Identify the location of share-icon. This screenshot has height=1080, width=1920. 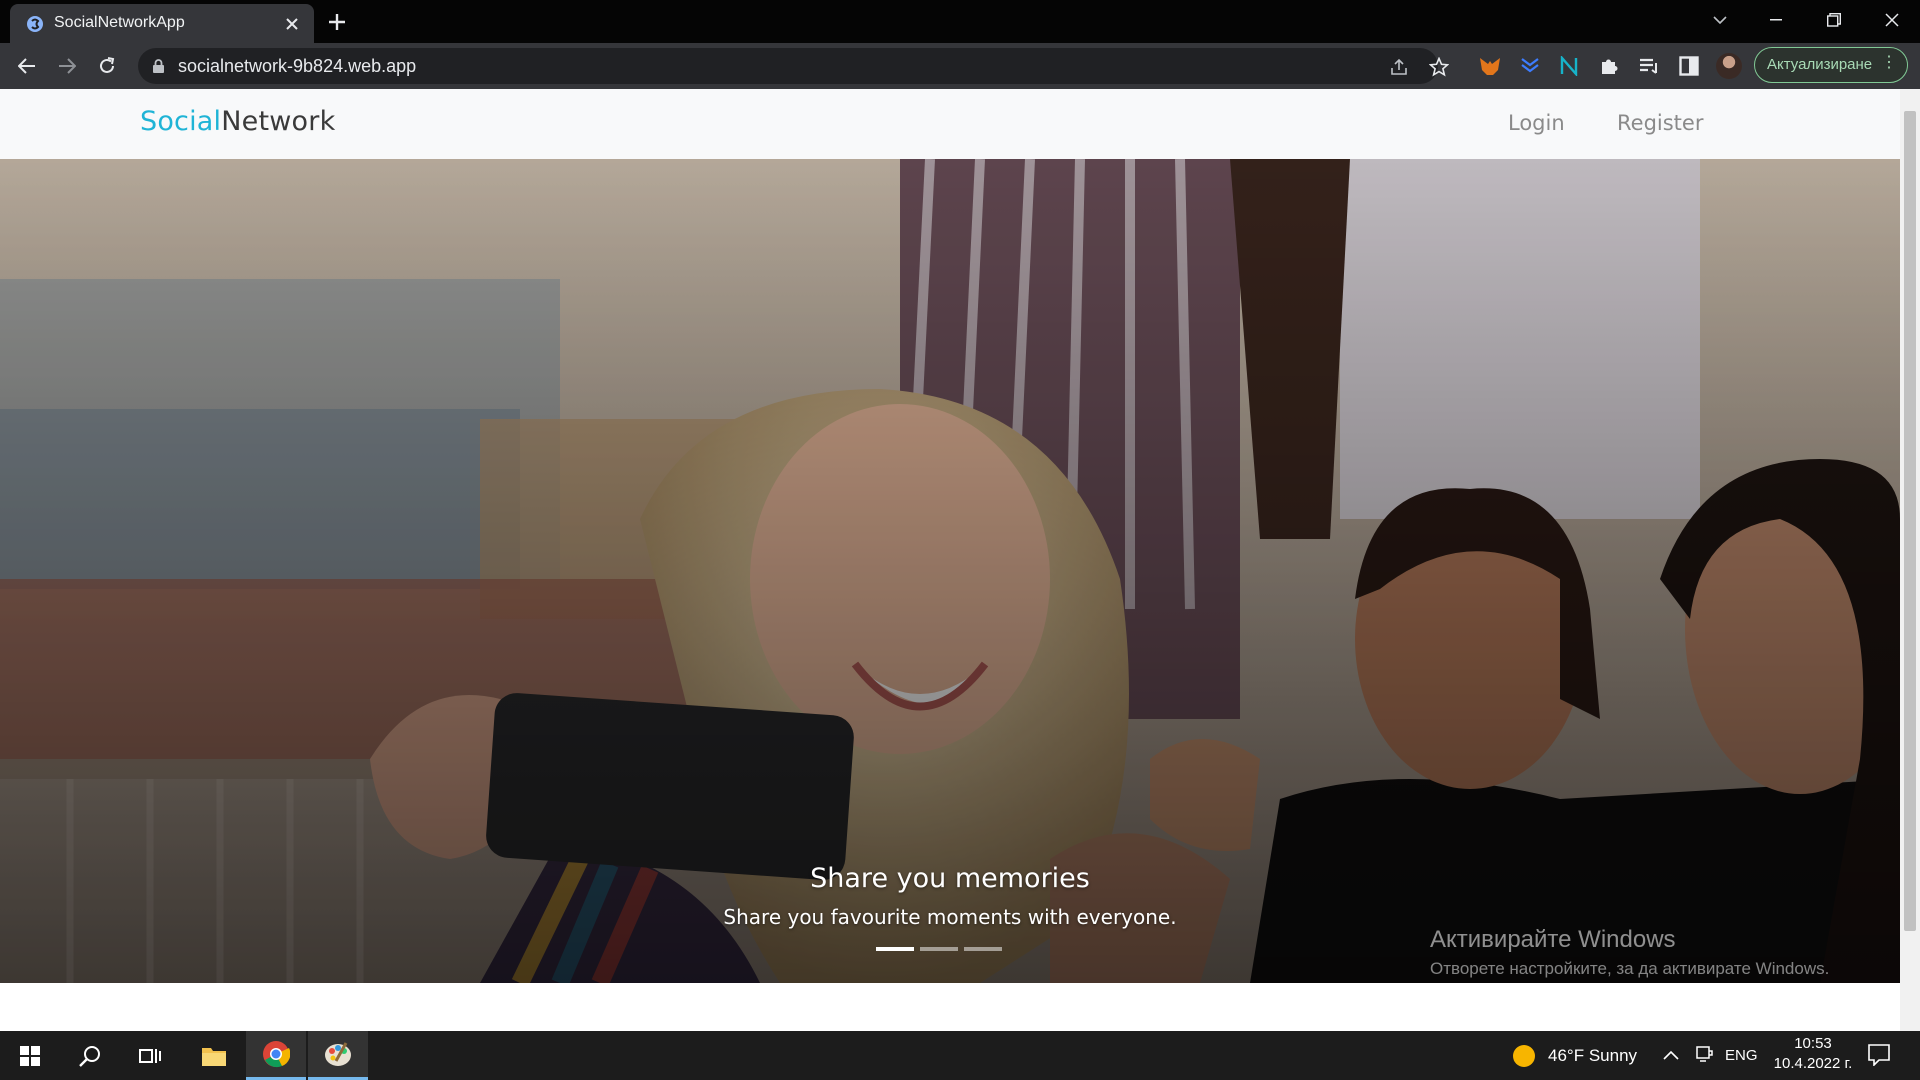
(1399, 67).